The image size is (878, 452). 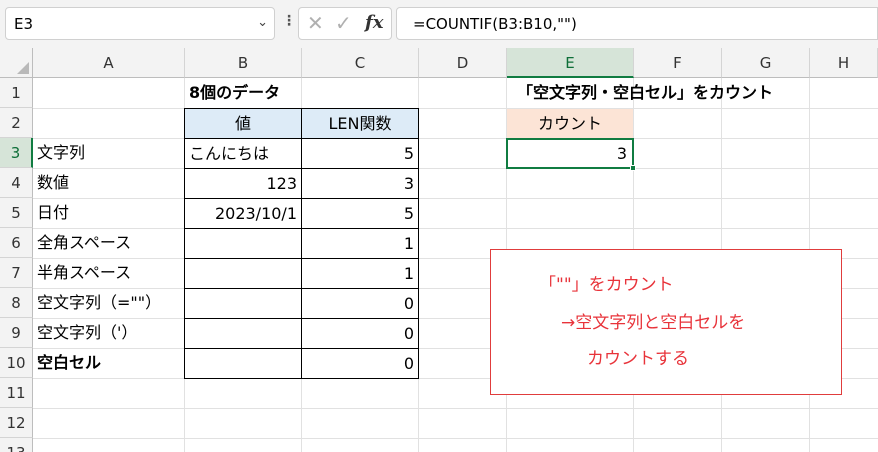 What do you see at coordinates (109, 333) in the screenshot?
I see `cell-a9: 空文字列（'）` at bounding box center [109, 333].